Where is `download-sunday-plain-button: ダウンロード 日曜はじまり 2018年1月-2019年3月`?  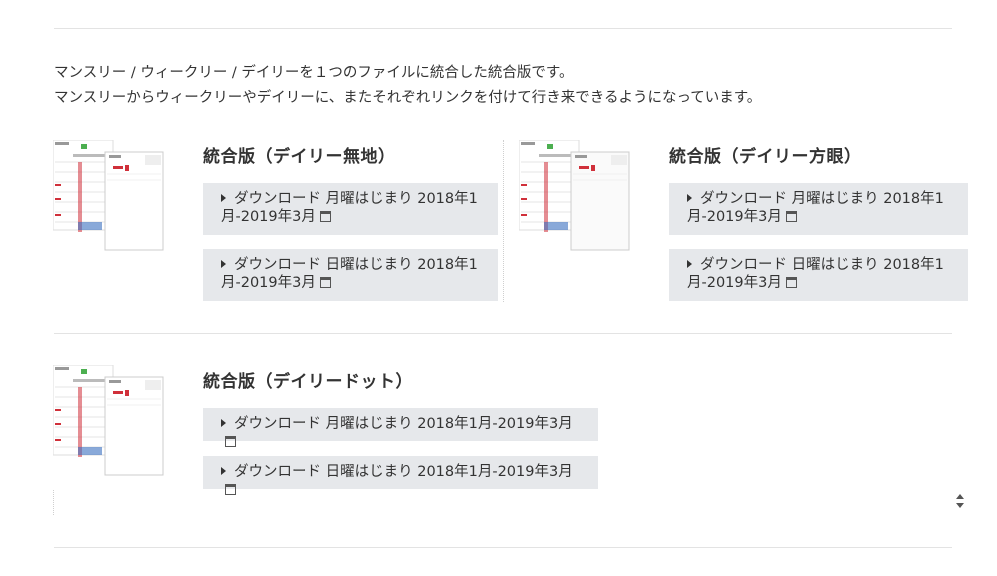 download-sunday-plain-button: ダウンロード 日曜はじまり 2018年1月-2019年3月 is located at coordinates (350, 275).